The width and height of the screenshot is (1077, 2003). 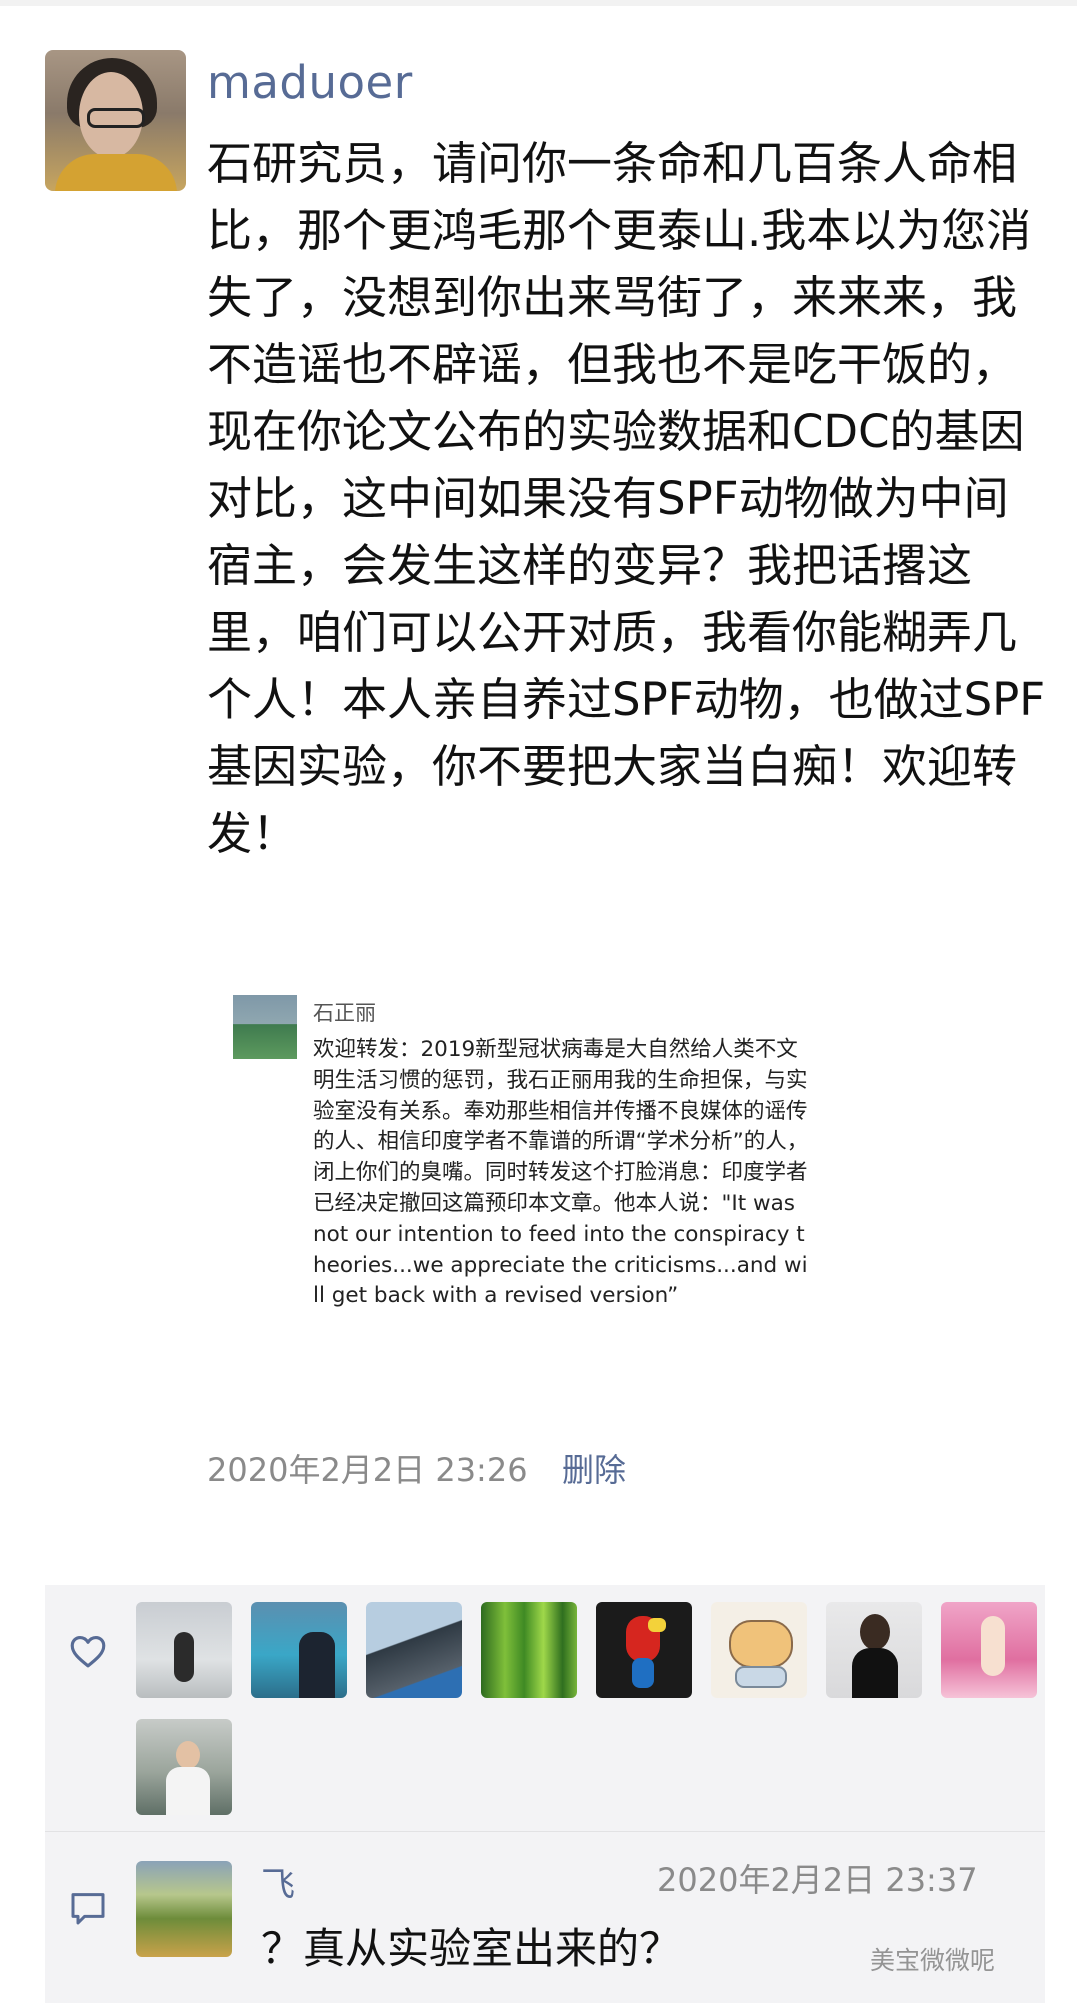 What do you see at coordinates (88, 1651) in the screenshot?
I see `heart-icon` at bounding box center [88, 1651].